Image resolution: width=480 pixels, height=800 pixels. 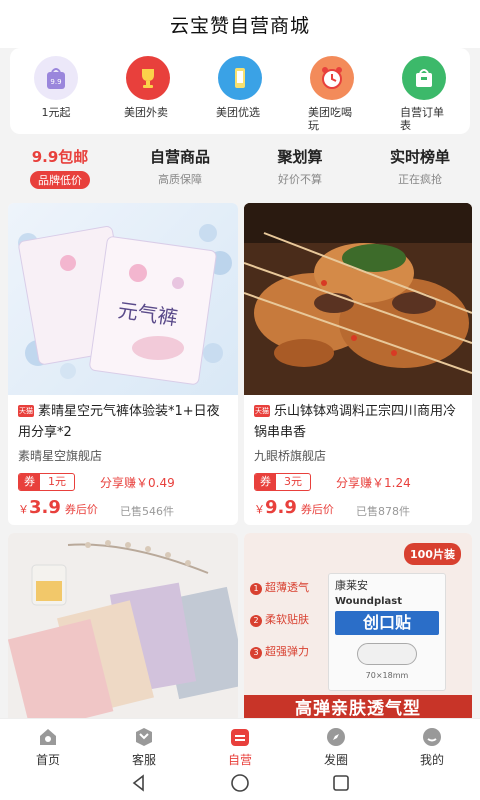 What do you see at coordinates (146, 112) in the screenshot?
I see `category-label: 美团外卖` at bounding box center [146, 112].